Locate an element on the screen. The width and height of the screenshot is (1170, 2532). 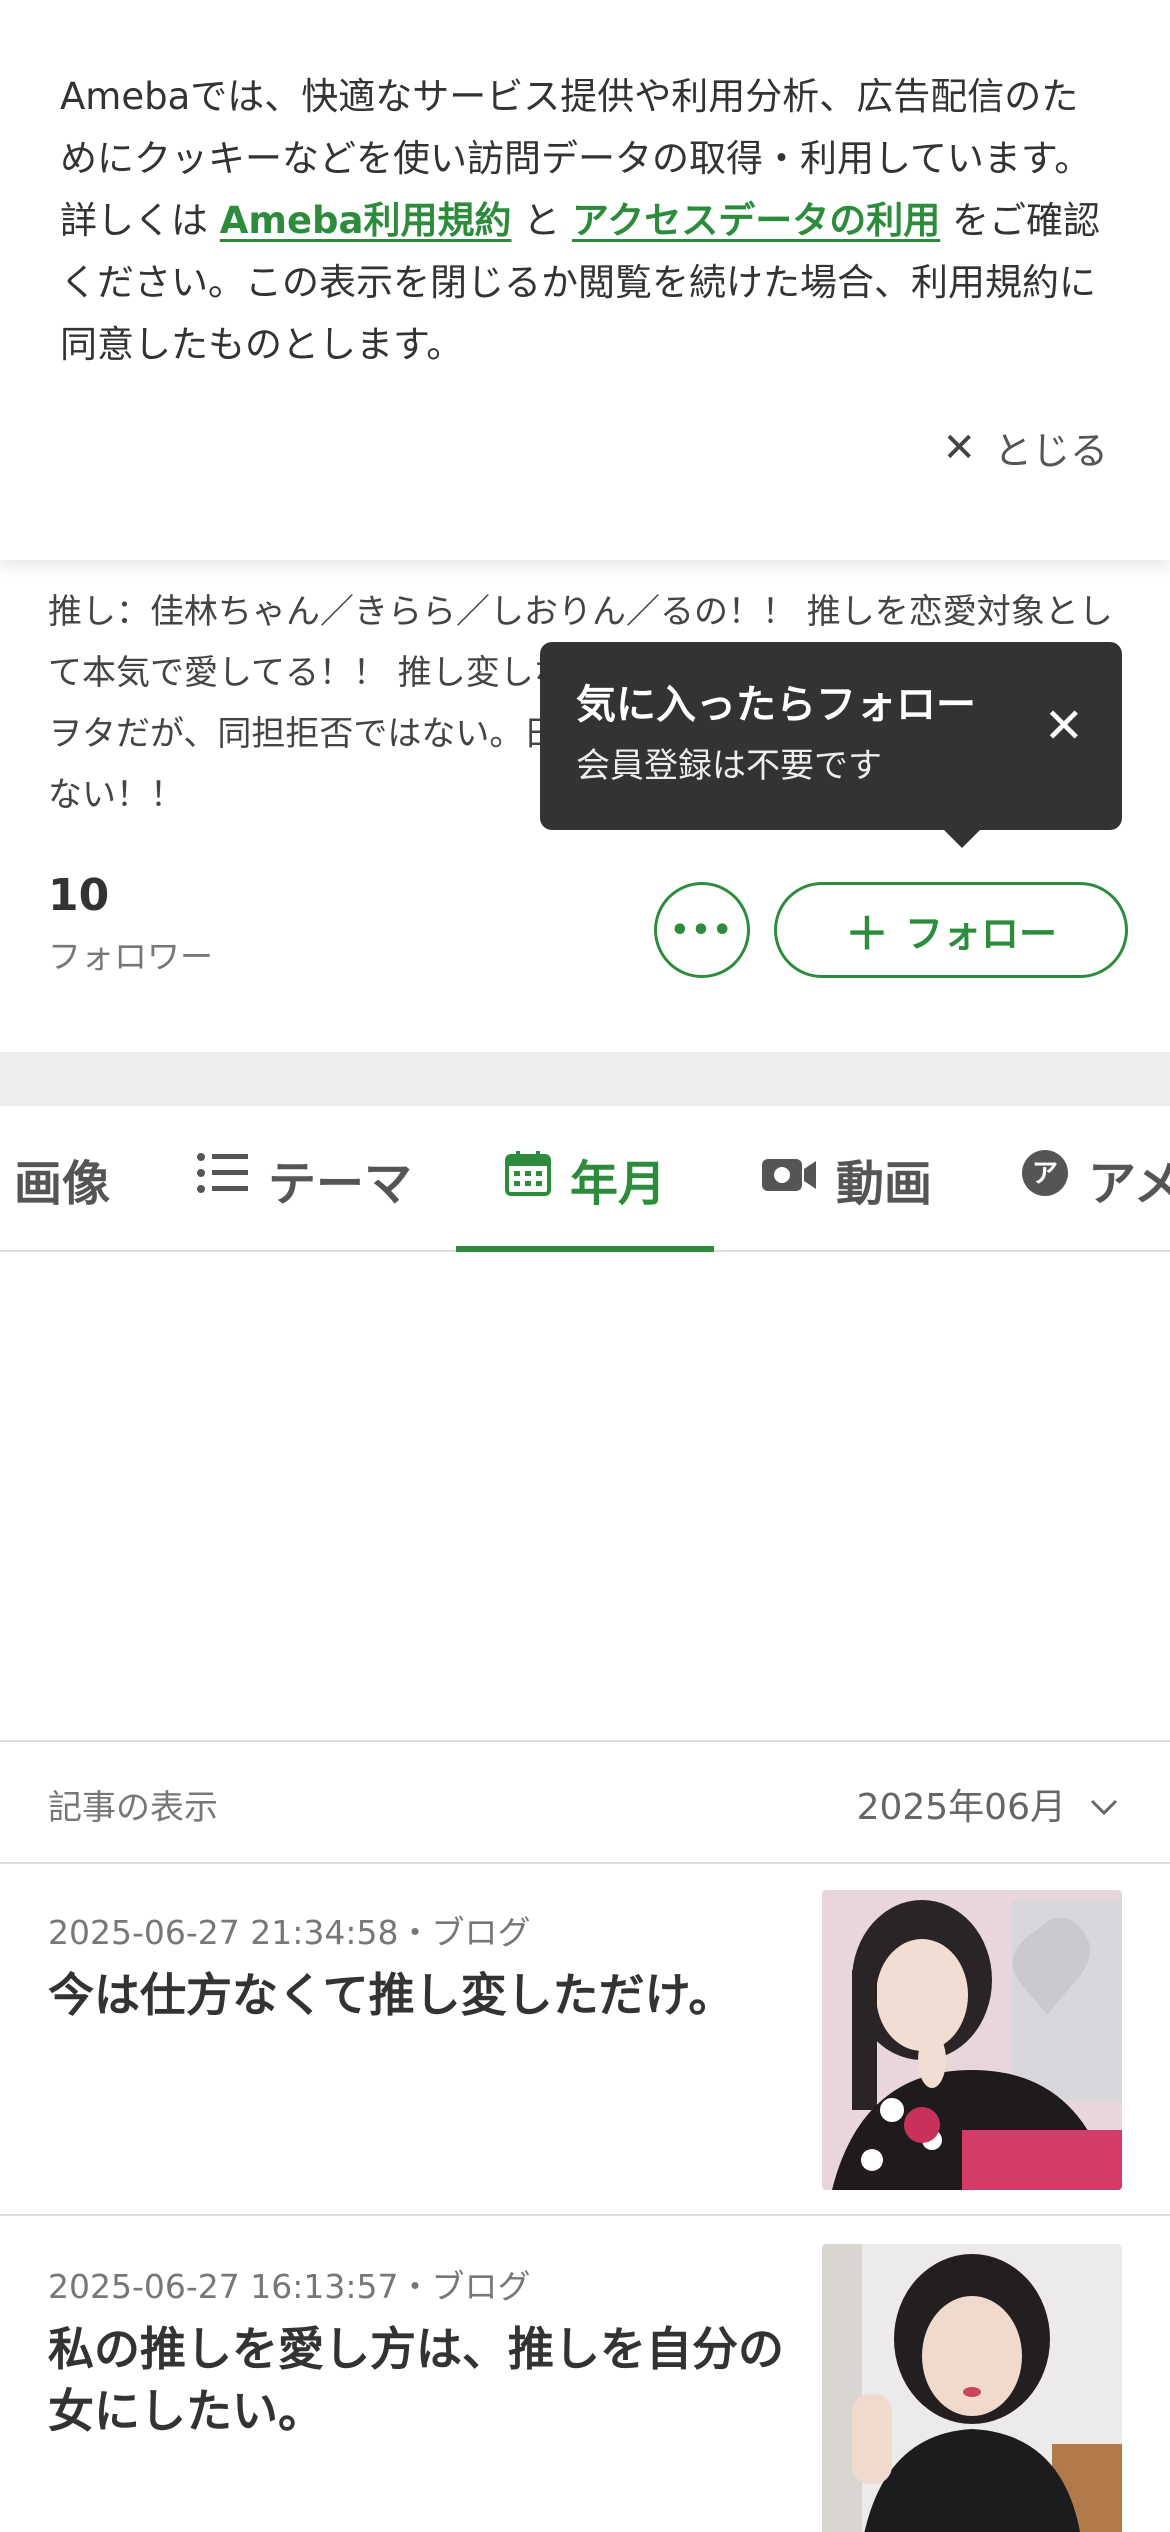
section-divider is located at coordinates (585, 1079).